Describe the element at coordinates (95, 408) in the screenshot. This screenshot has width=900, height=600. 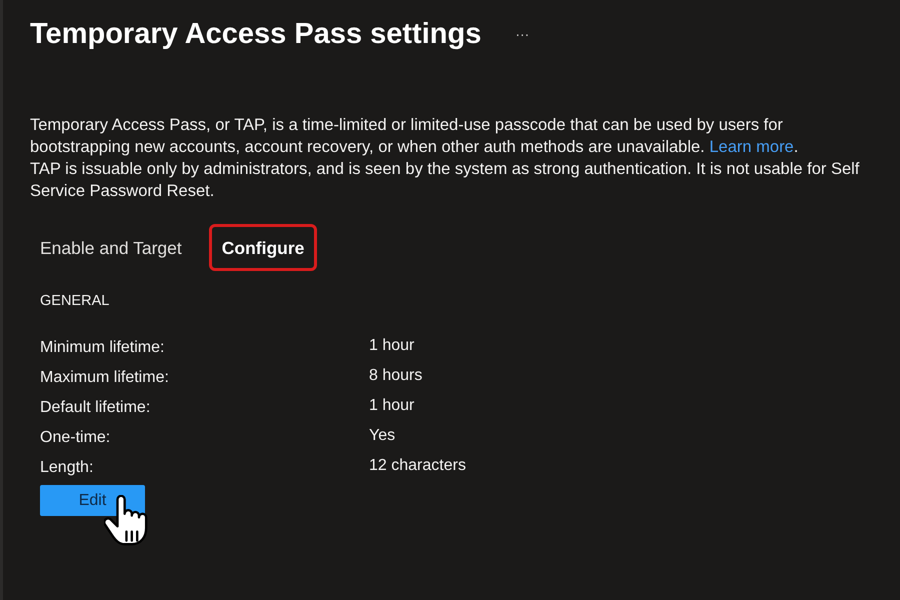
I see `setting-label: Default lifetime:` at that location.